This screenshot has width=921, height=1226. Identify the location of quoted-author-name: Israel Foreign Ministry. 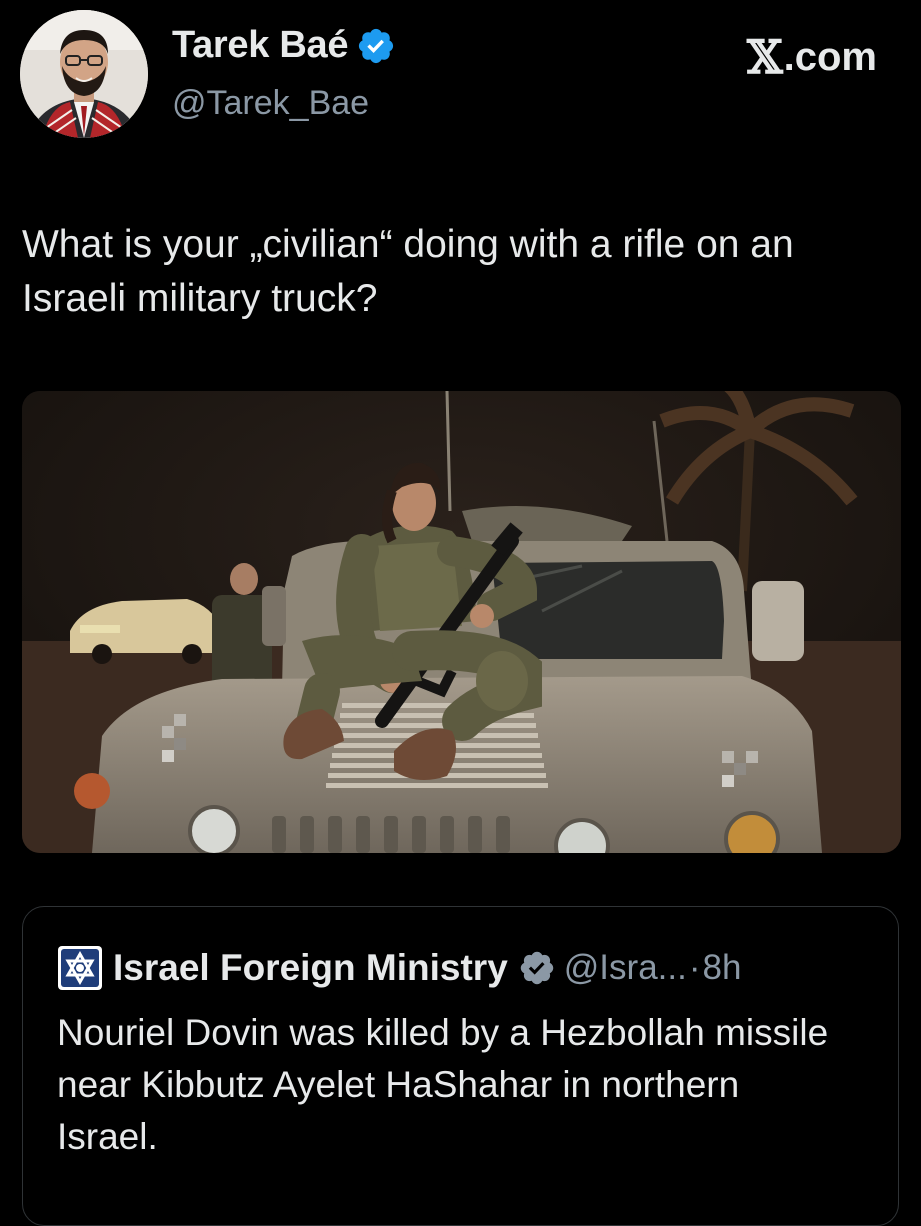
(310, 968).